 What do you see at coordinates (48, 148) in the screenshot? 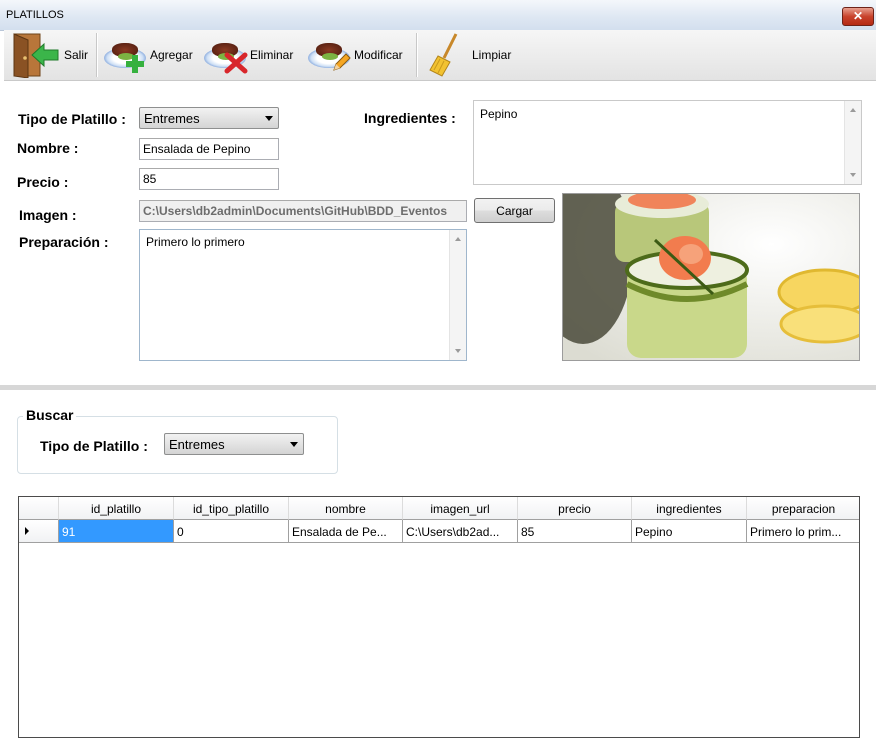
I see `nombre-label: Nombre :` at bounding box center [48, 148].